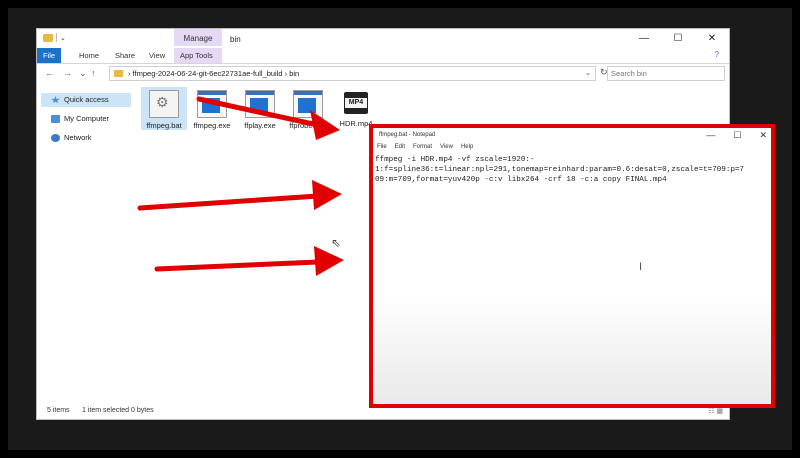  I want to click on file-item-hdr-mp4: MP4 HDR.mp4, so click(356, 107).